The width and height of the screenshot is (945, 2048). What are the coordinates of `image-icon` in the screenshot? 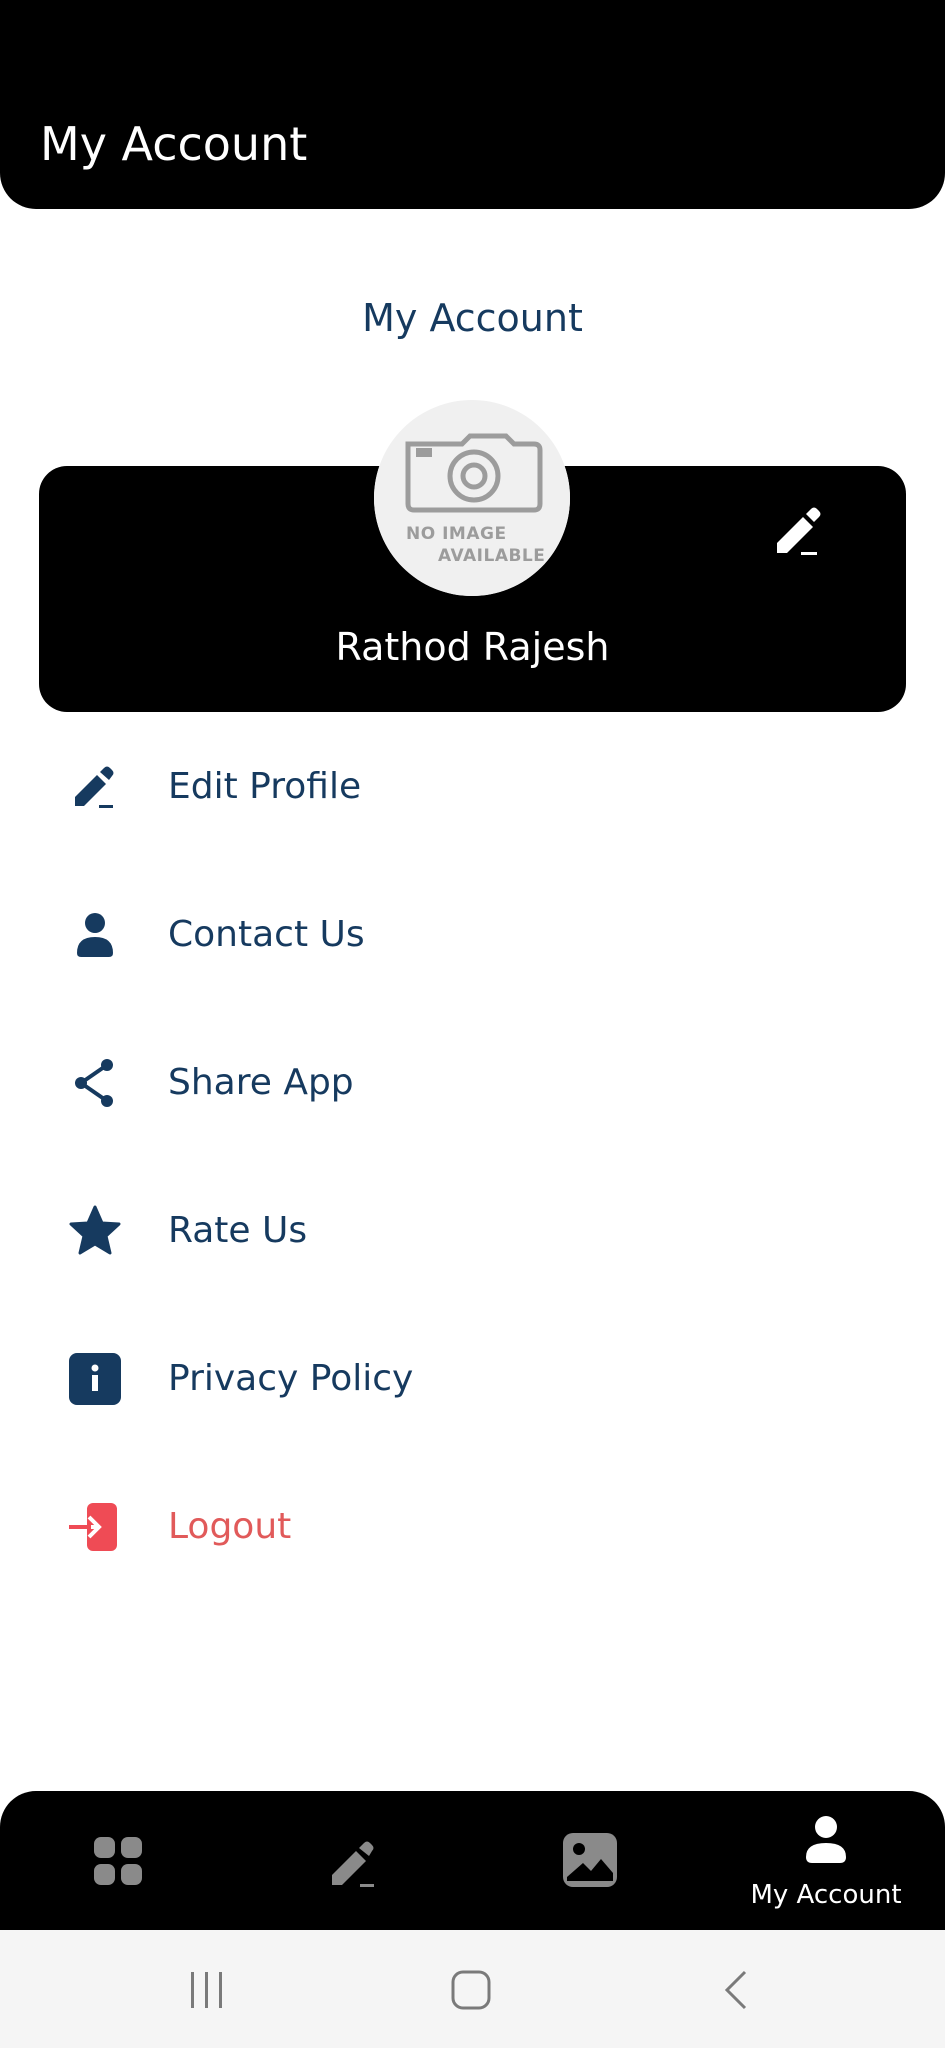 It's located at (590, 1860).